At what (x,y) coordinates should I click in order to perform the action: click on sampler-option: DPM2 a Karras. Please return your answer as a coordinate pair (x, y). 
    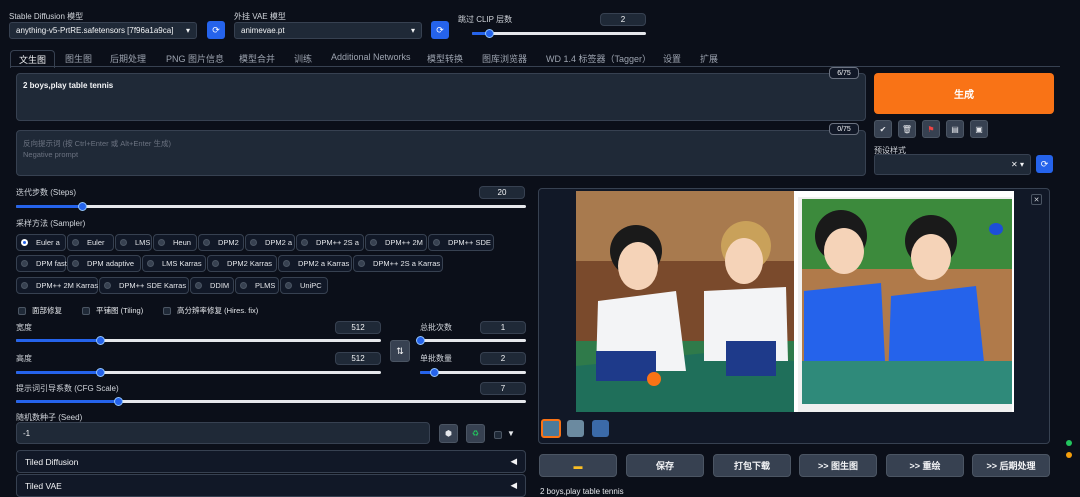
    Looking at the image, I should click on (315, 263).